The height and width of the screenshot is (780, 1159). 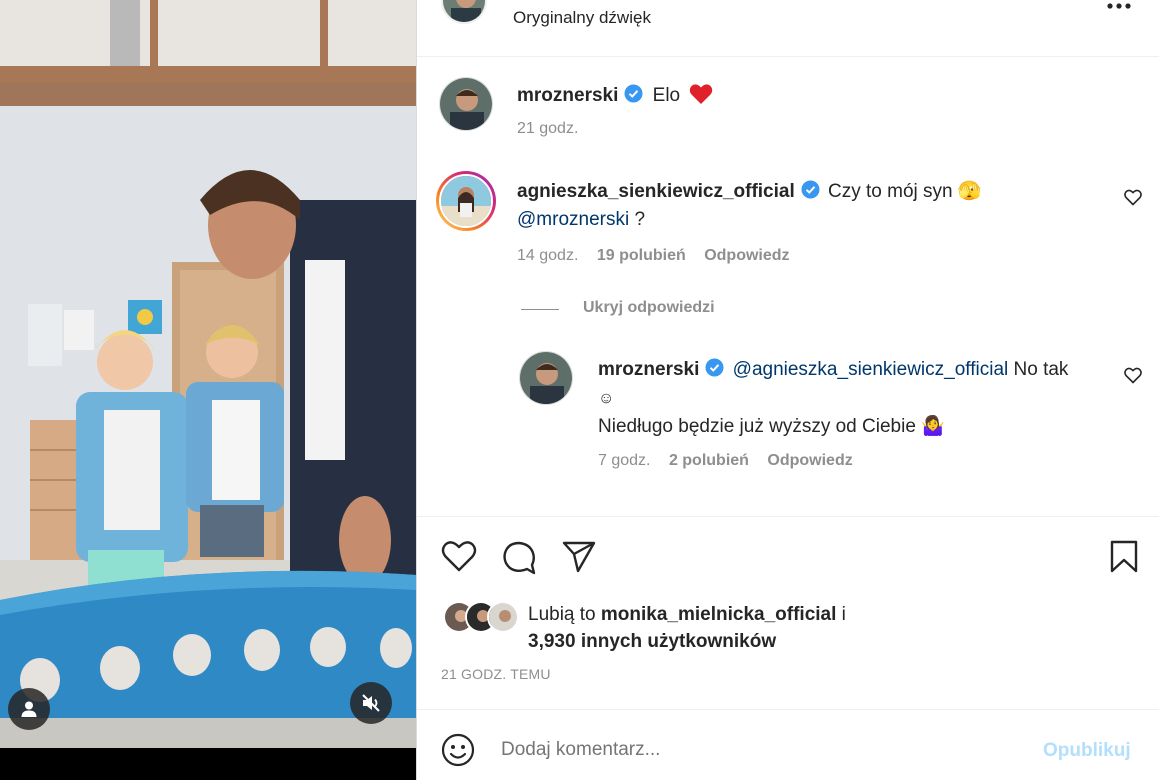 What do you see at coordinates (648, 369) in the screenshot?
I see `reply-username: mroznerski` at bounding box center [648, 369].